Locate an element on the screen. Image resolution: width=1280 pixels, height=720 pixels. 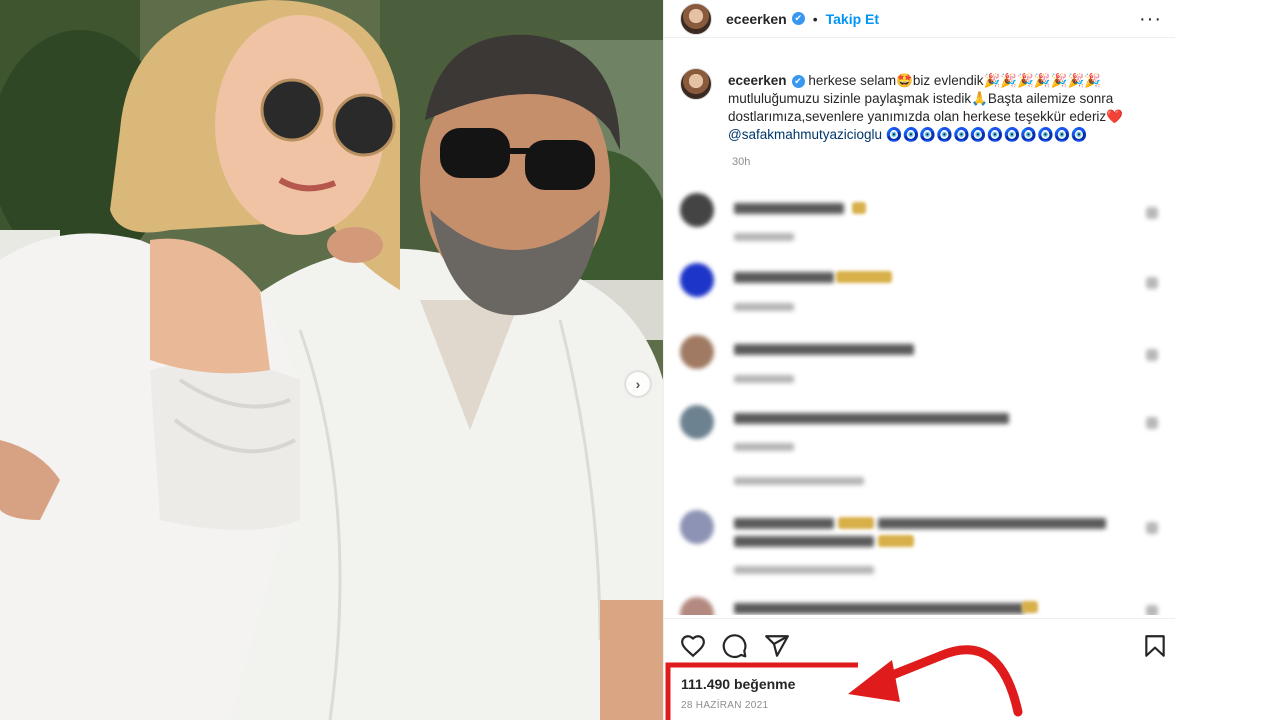
caption-body-1: herkese selam🤩biz evlendik🎉🎉🎉🎉🎉🎉🎉 is located at coordinates (955, 80).